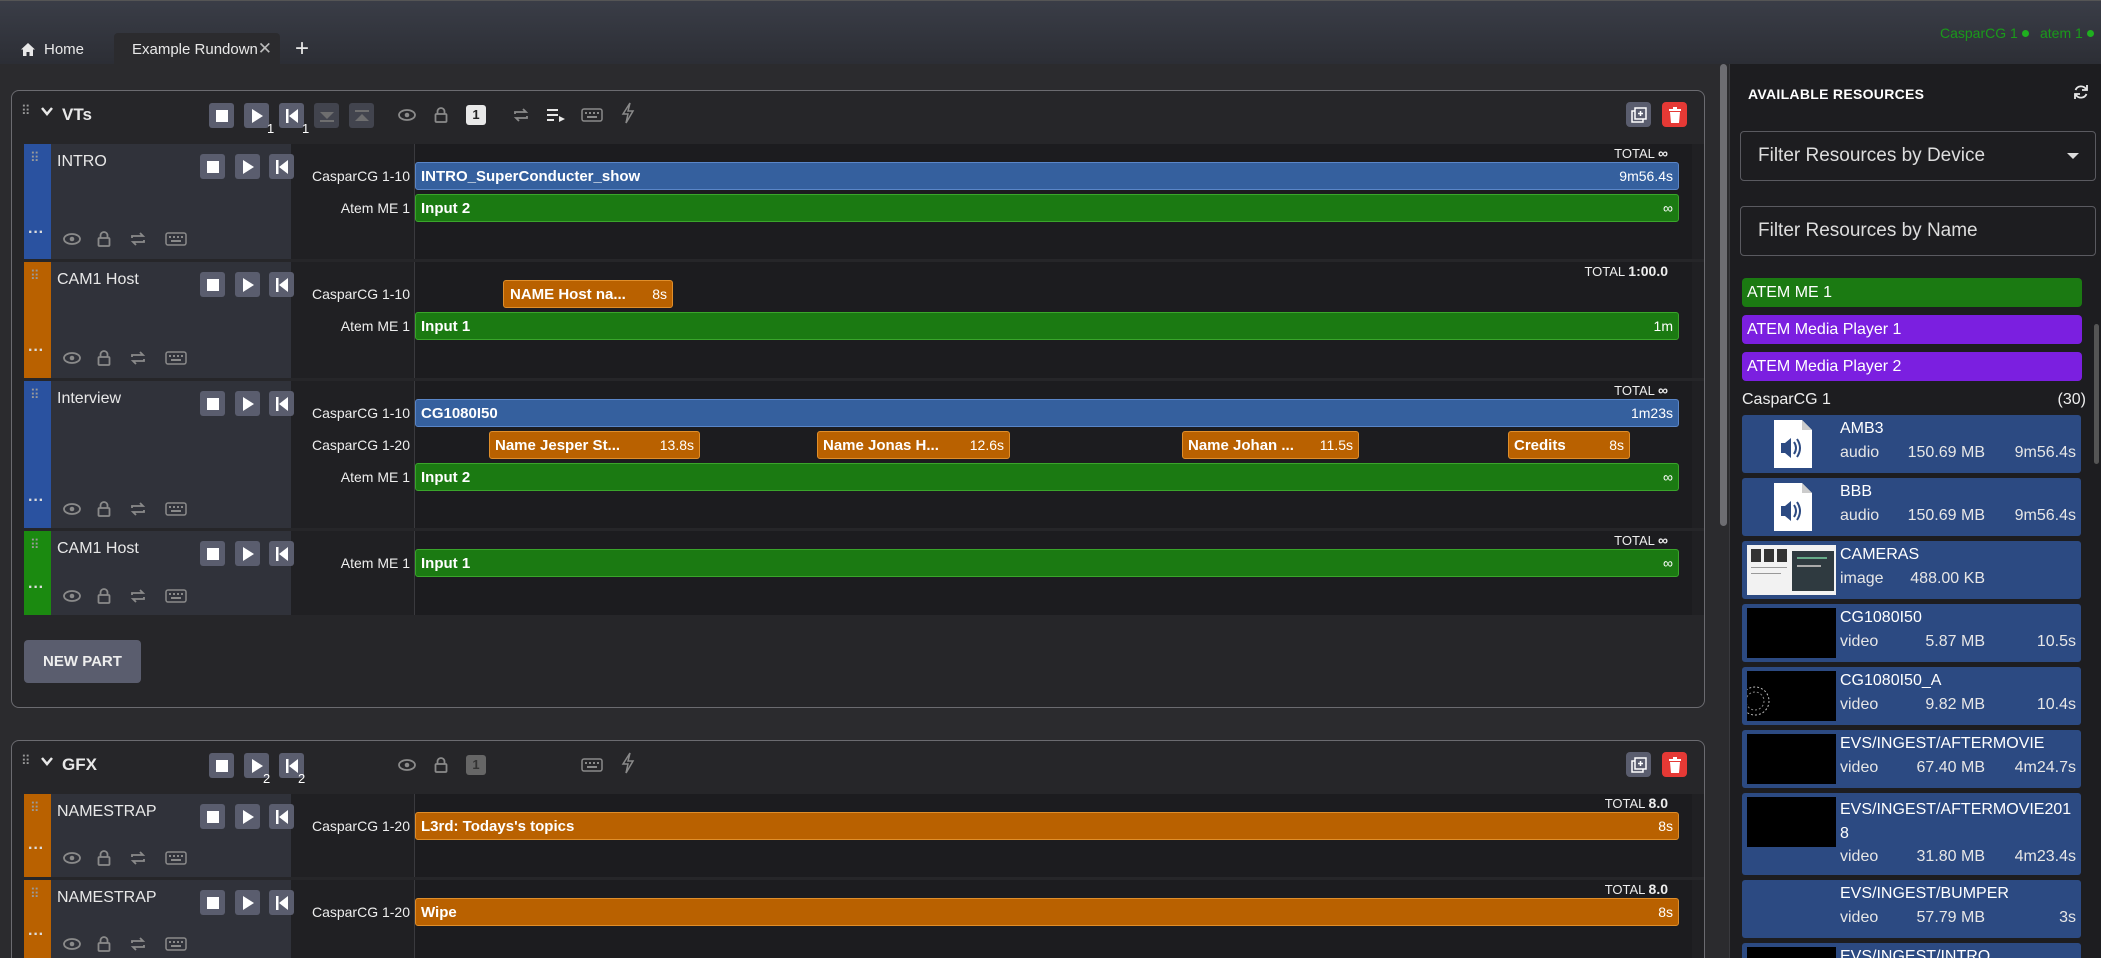  Describe the element at coordinates (1911, 950) in the screenshot. I see `resource-item: EVS/INGEST/INTRO` at that location.